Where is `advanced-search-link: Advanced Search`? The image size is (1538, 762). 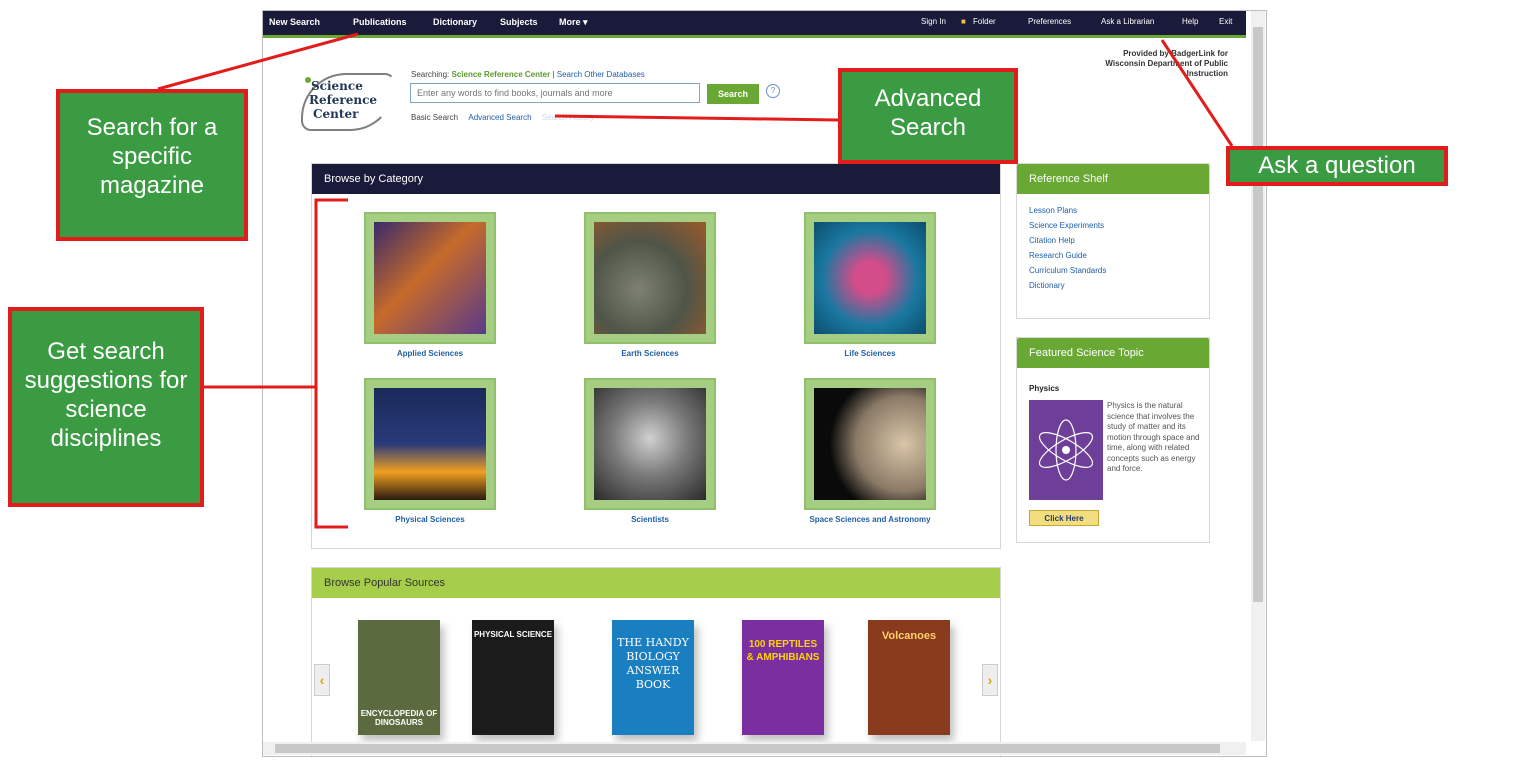
advanced-search-link: Advanced Search is located at coordinates (499, 117).